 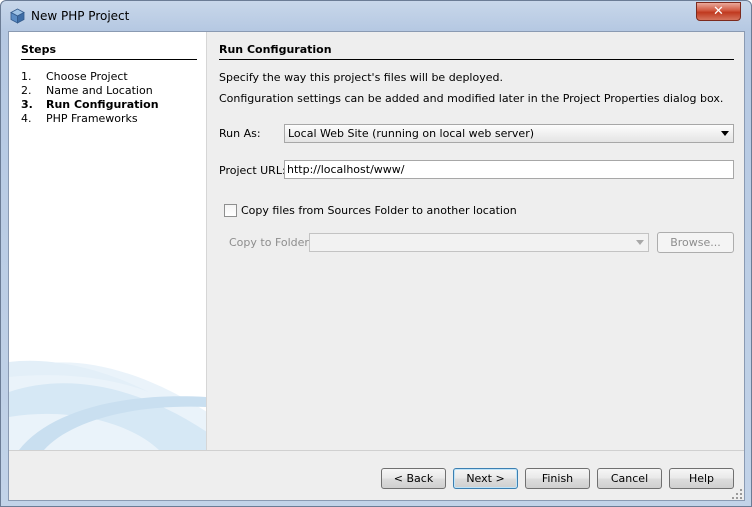 I want to click on copy-to-folder-dropdown, so click(x=479, y=242).